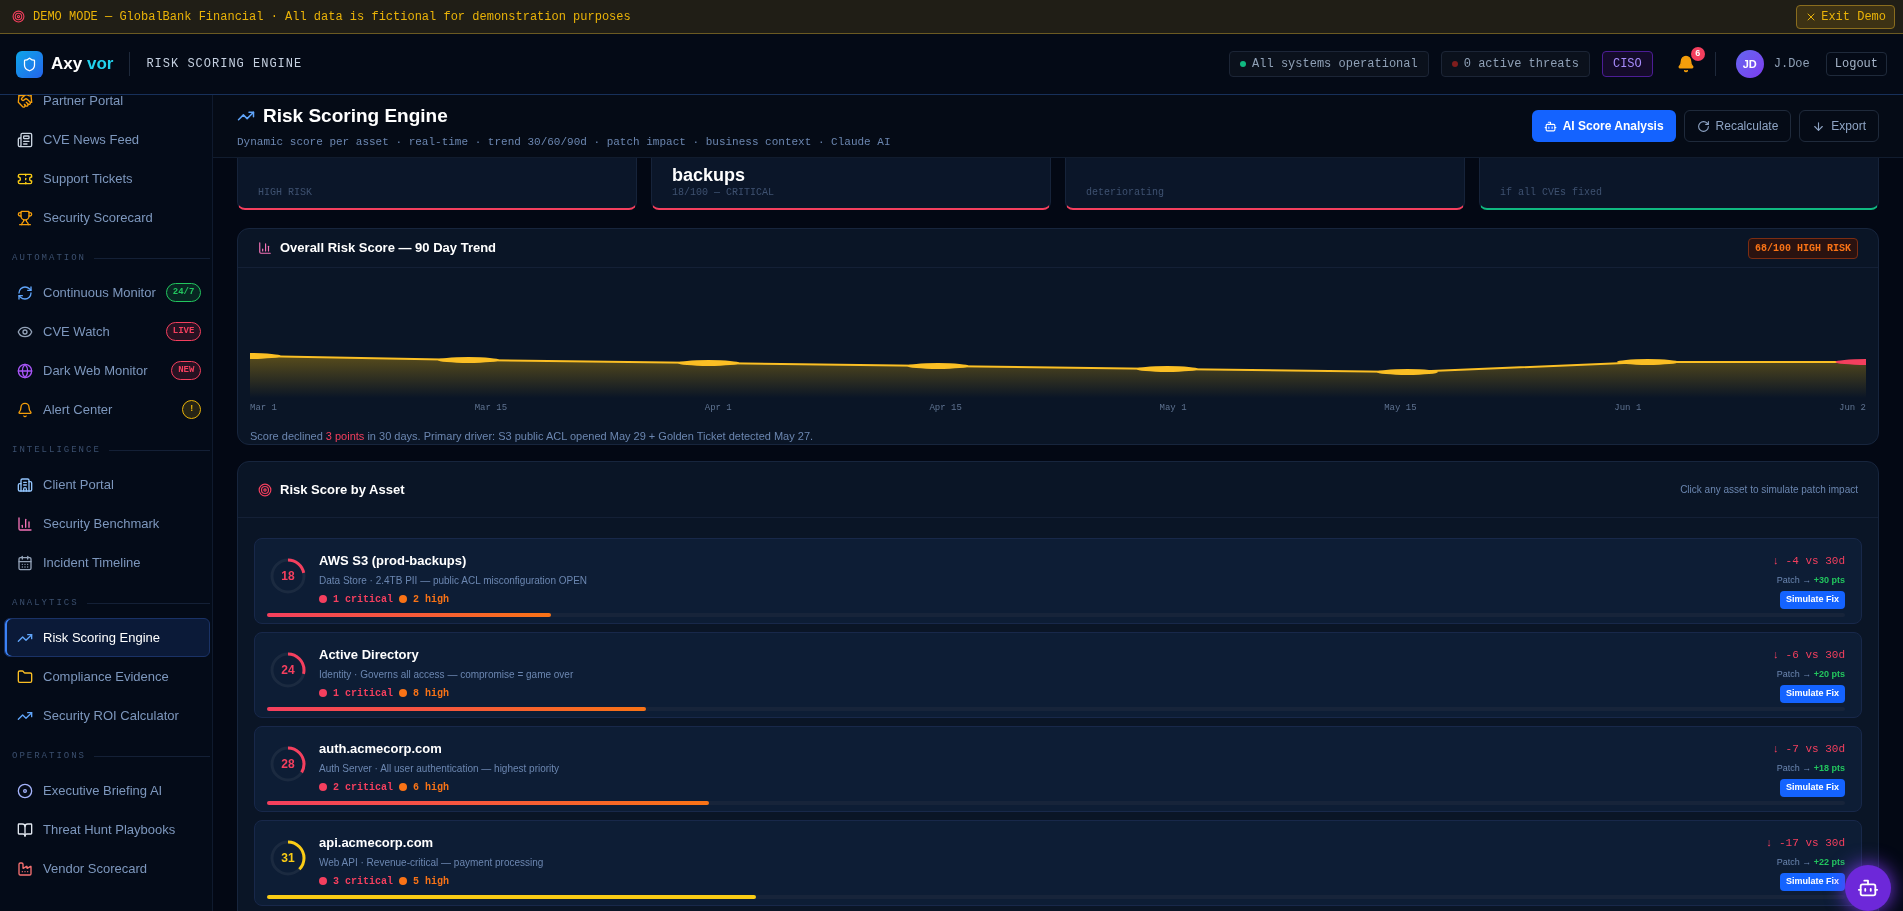  What do you see at coordinates (107, 637) in the screenshot?
I see `sidebar-item: Risk Scoring Engine` at bounding box center [107, 637].